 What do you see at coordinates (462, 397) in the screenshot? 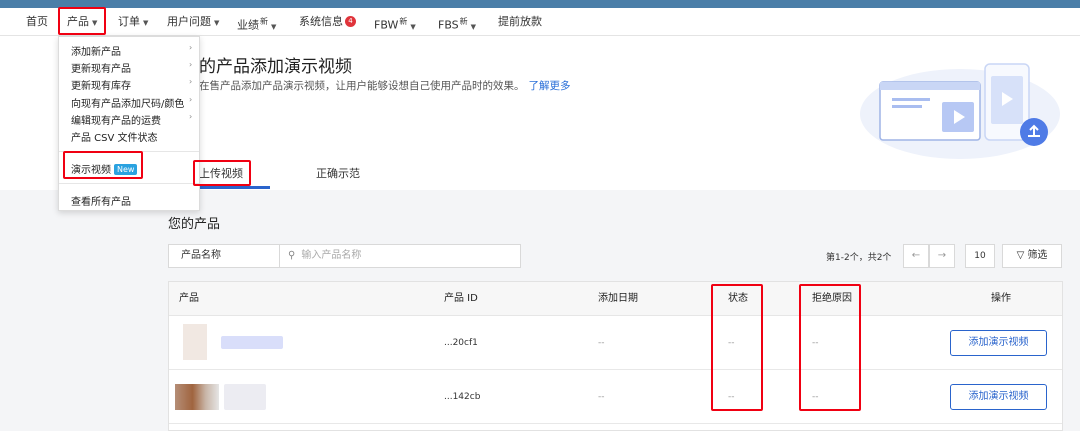
I see `product-id-cell: ...142cb` at bounding box center [462, 397].